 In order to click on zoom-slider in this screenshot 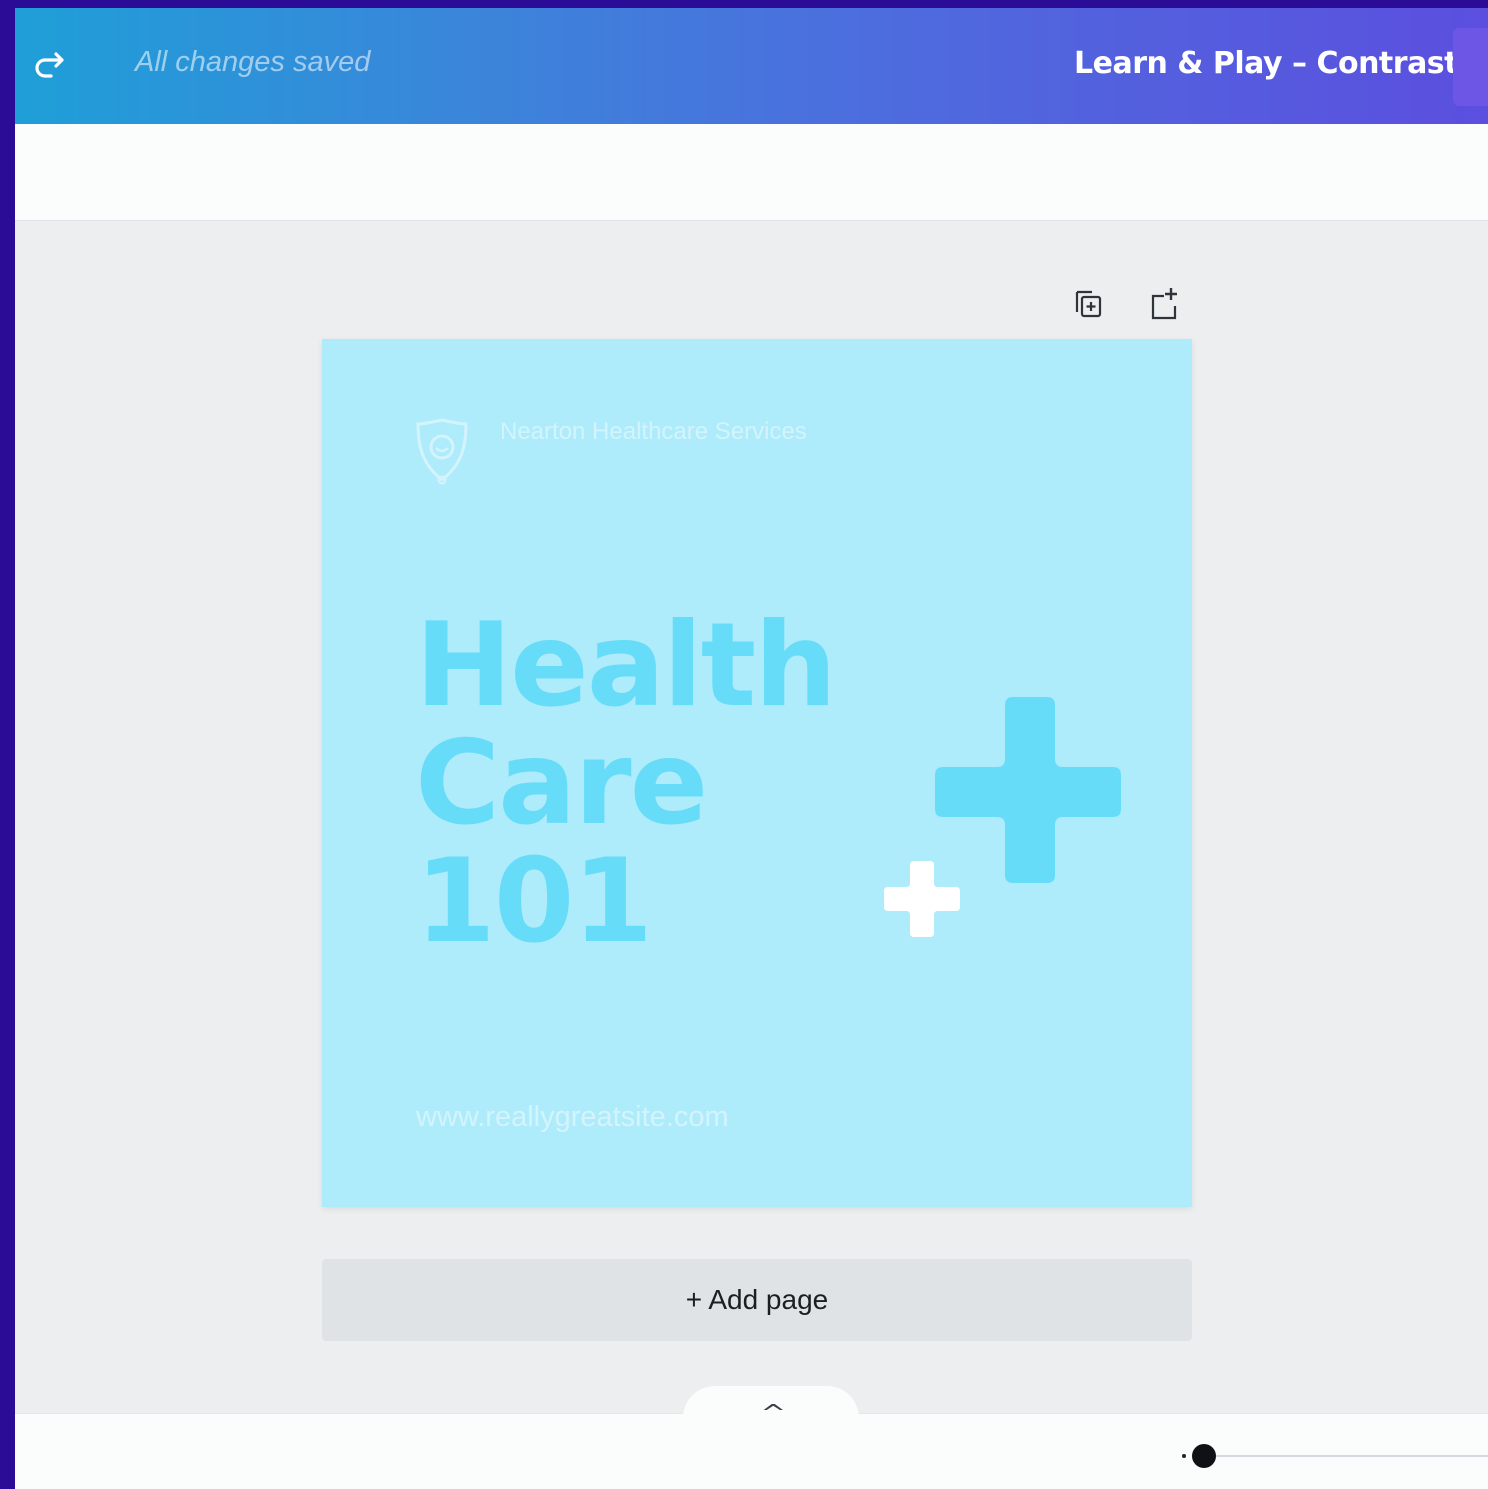, I will do `click(1335, 1456)`.